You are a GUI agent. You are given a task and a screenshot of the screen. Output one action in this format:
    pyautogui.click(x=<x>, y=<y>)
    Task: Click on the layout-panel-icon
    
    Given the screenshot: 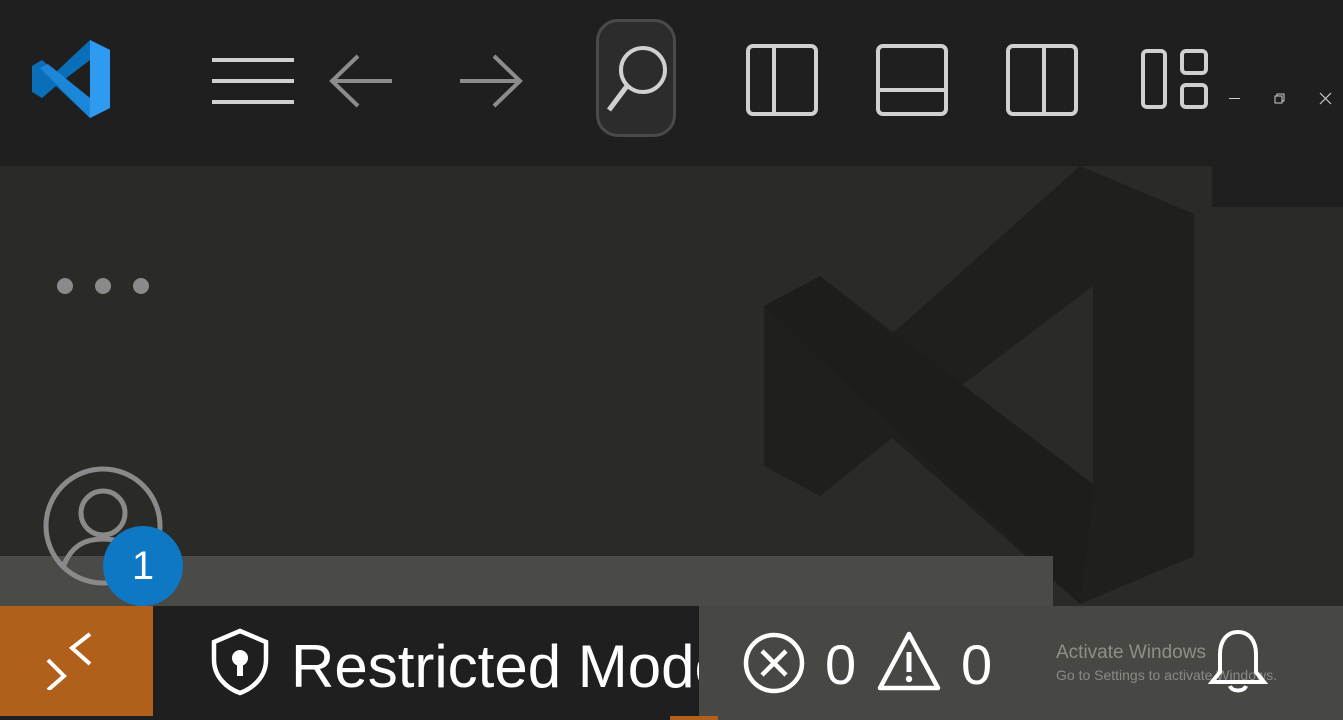 What is the action you would take?
    pyautogui.click(x=912, y=80)
    